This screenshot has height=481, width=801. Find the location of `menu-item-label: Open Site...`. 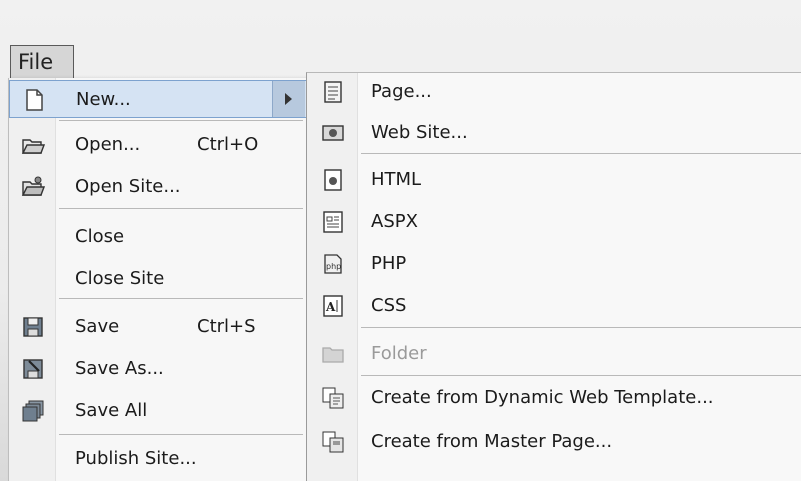

menu-item-label: Open Site... is located at coordinates (128, 186).